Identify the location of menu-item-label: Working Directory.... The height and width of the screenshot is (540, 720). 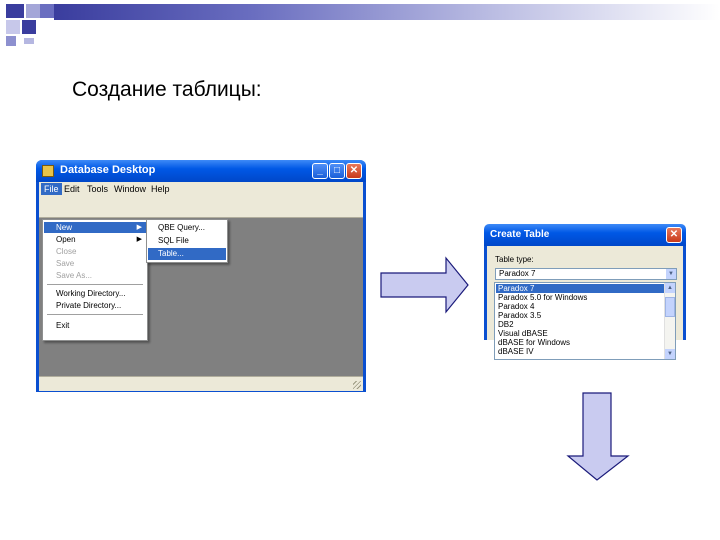
(91, 293).